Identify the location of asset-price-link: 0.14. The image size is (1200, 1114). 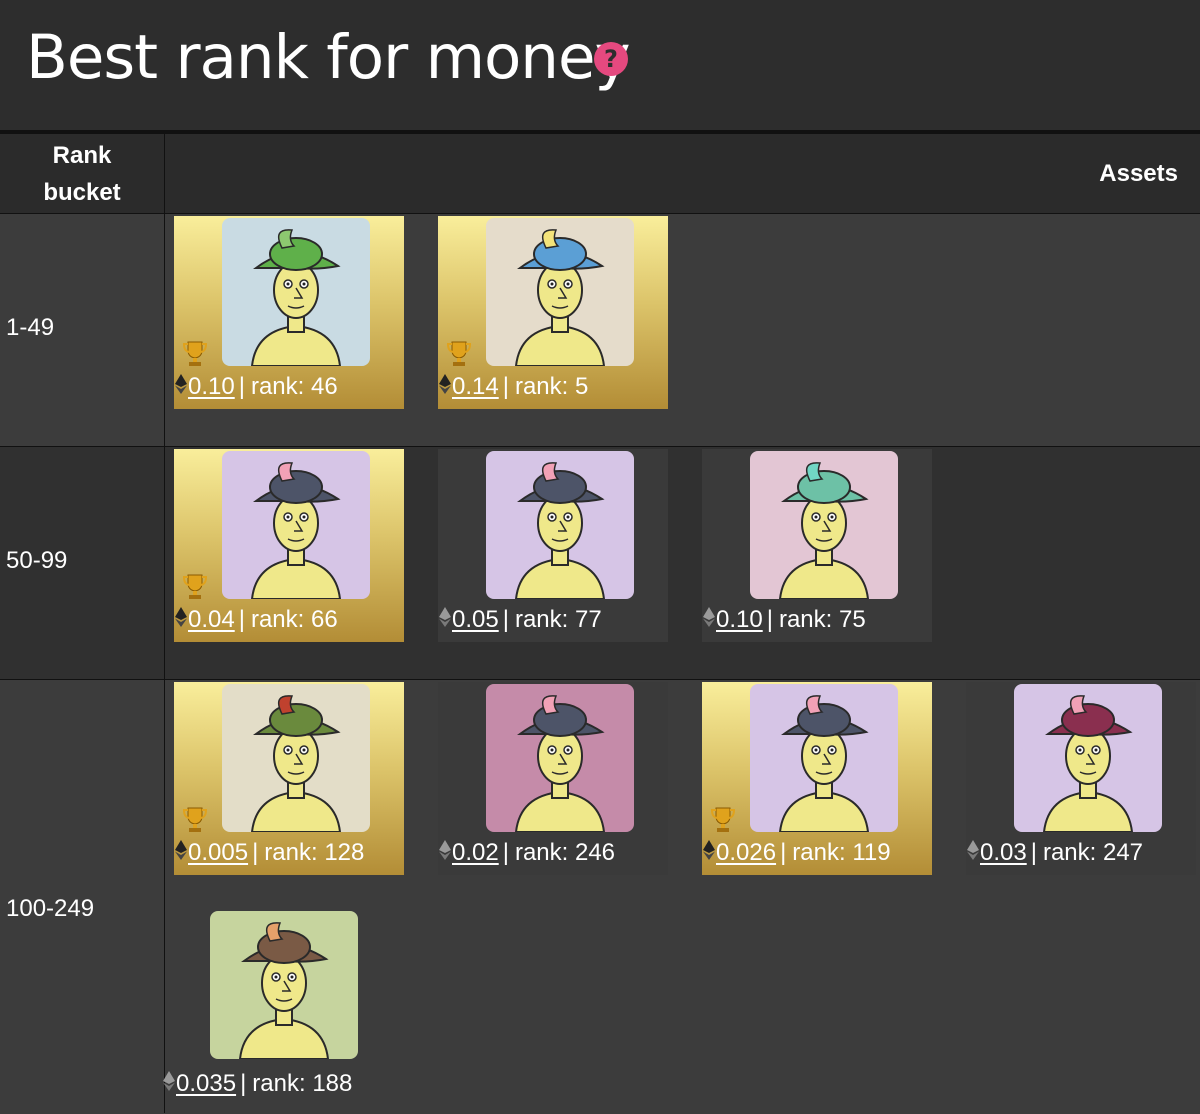
(475, 387).